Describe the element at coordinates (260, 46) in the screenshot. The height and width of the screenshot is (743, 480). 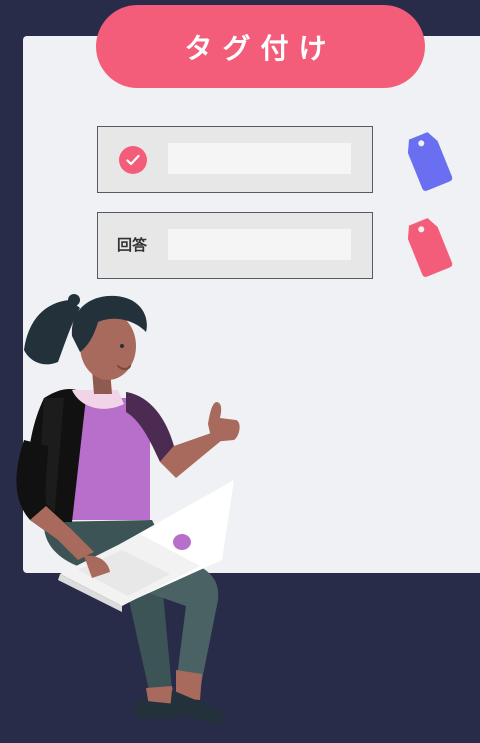
I see `page-title: タグ付け` at that location.